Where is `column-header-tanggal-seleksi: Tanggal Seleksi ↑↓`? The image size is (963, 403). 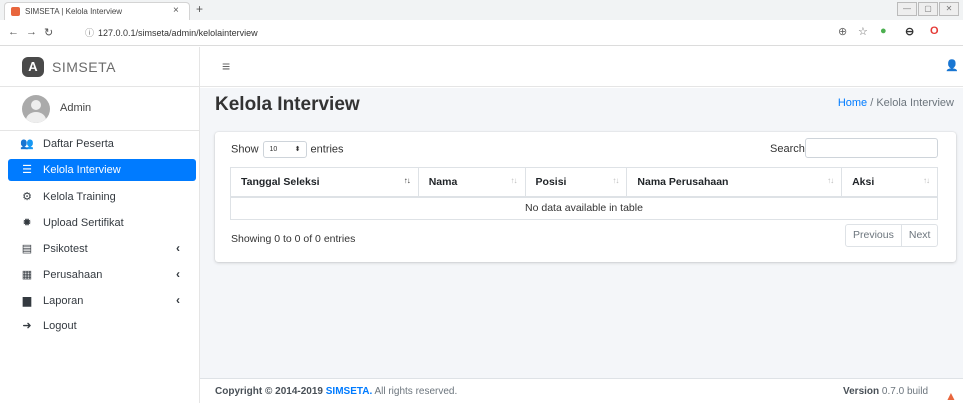 column-header-tanggal-seleksi: Tanggal Seleksi ↑↓ is located at coordinates (324, 182).